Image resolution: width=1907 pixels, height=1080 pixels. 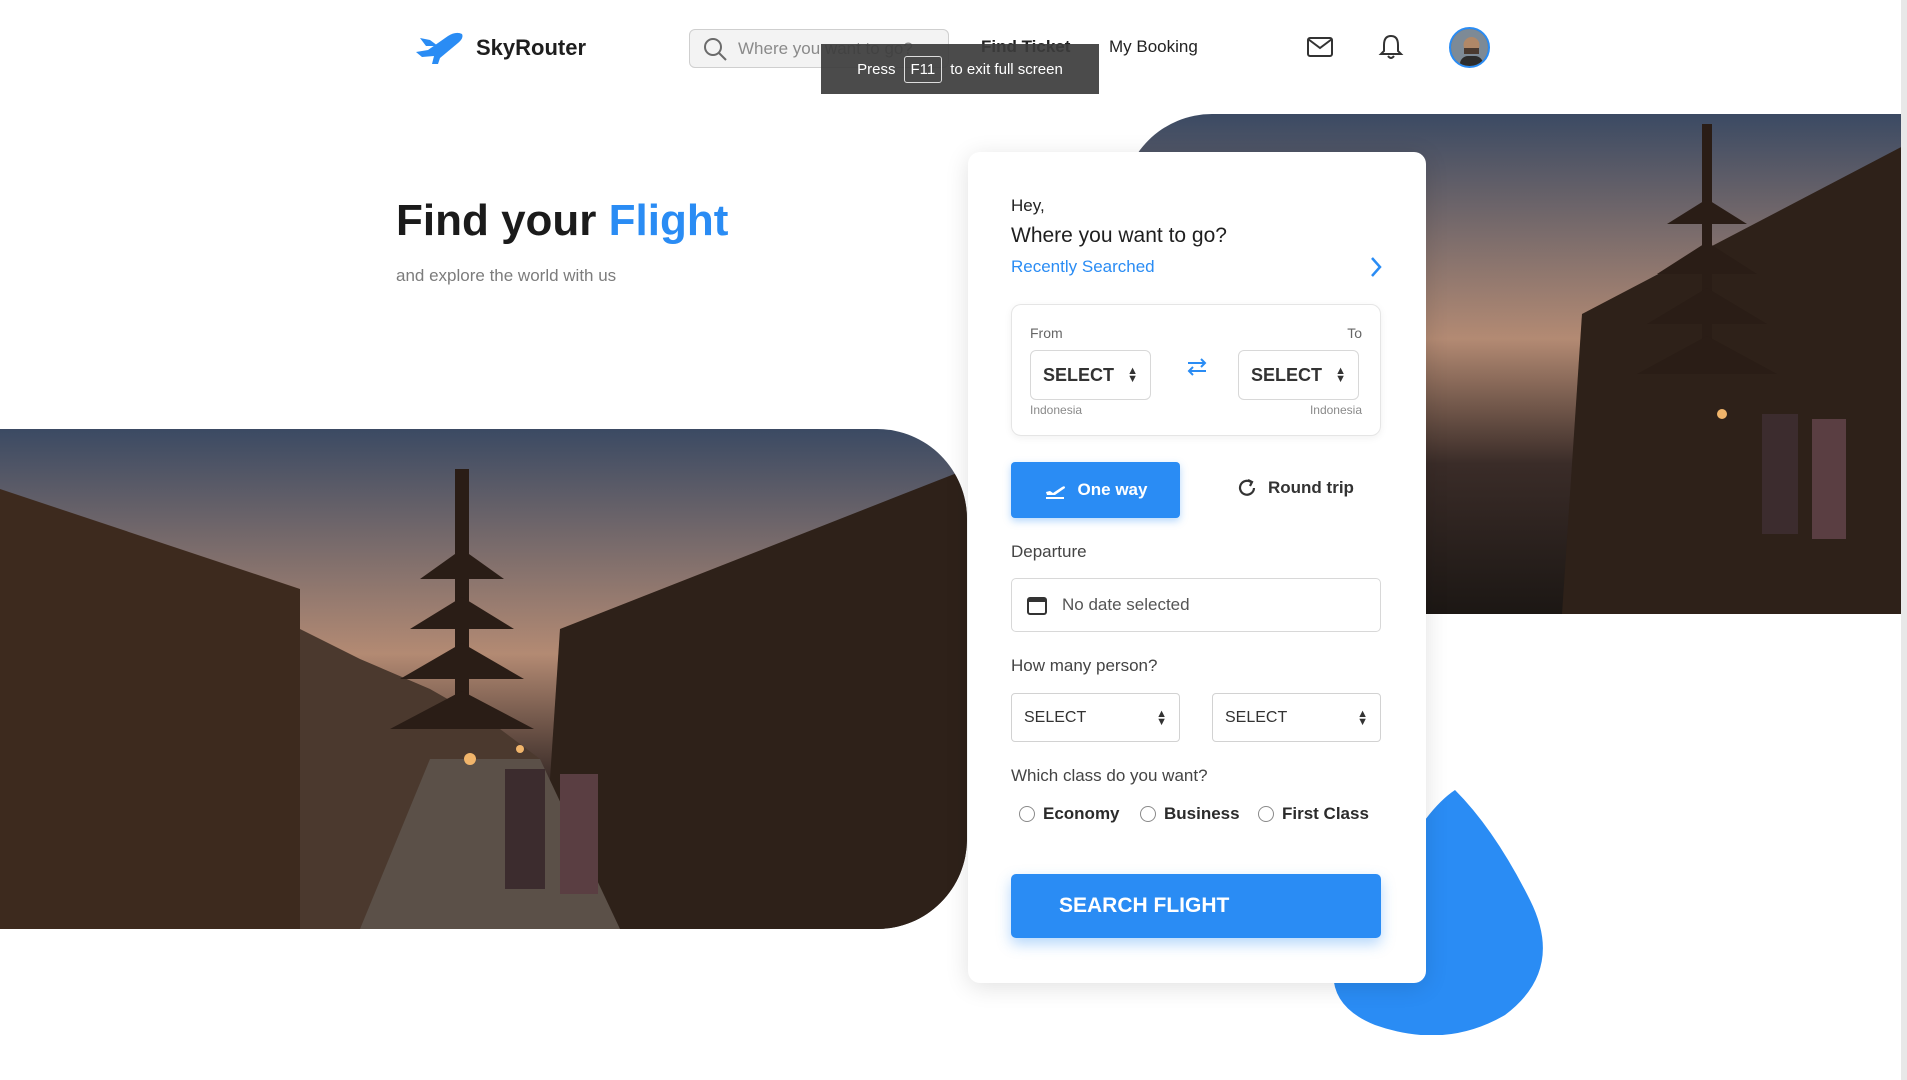 What do you see at coordinates (1335, 410) in the screenshot?
I see `to-country: Indonesia` at bounding box center [1335, 410].